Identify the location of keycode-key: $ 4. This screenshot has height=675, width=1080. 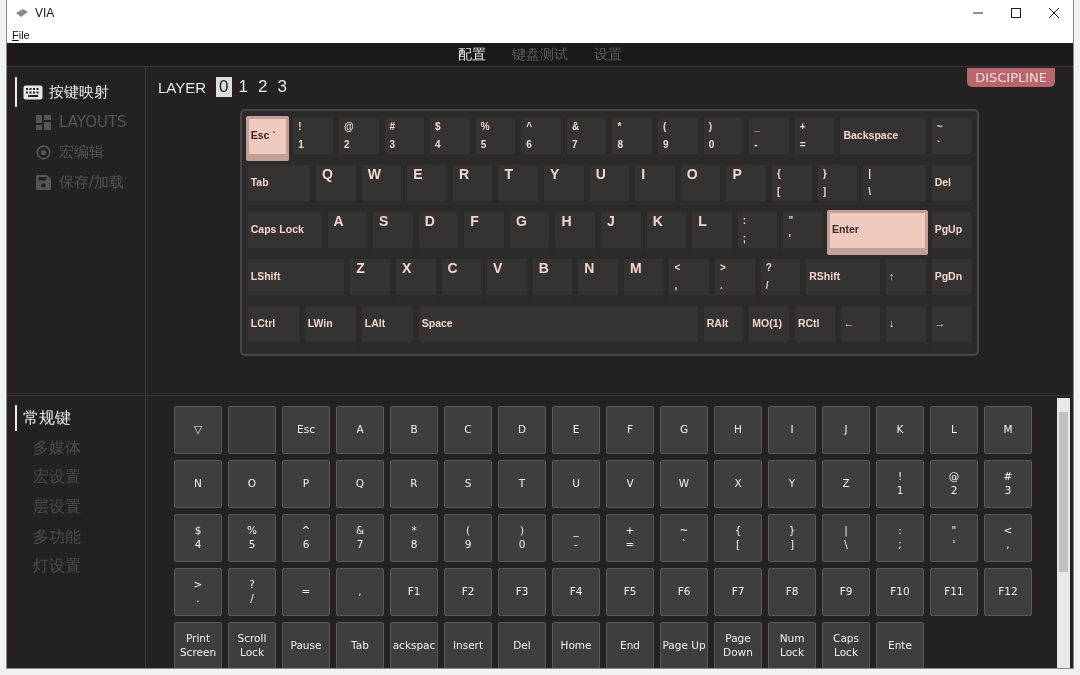
(198, 538).